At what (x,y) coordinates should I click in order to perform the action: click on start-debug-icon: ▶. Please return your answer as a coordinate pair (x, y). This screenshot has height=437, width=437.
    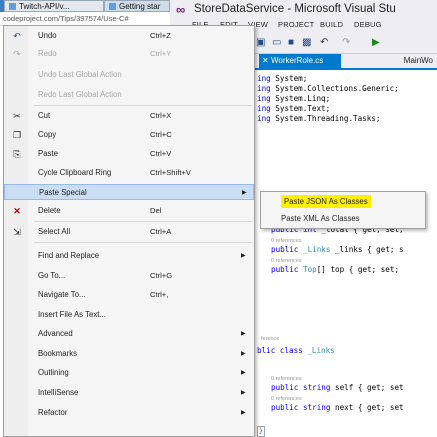
    Looking at the image, I should click on (376, 42).